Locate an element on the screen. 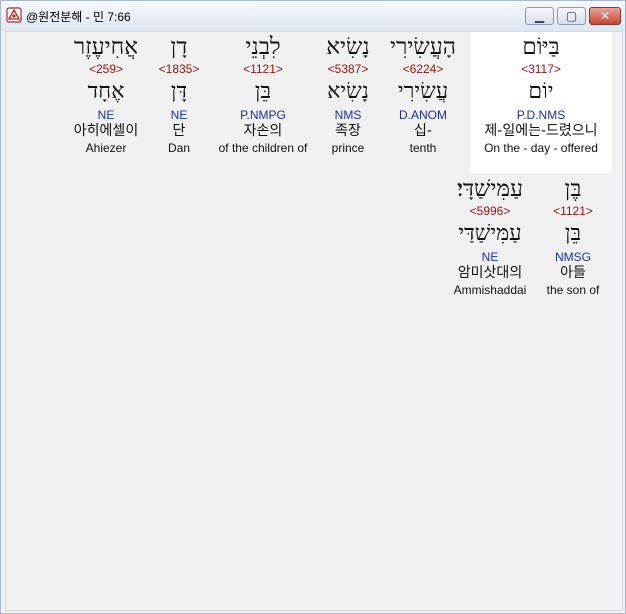 The image size is (626, 614). lexeme: עֲשִׂירִי is located at coordinates (423, 91).